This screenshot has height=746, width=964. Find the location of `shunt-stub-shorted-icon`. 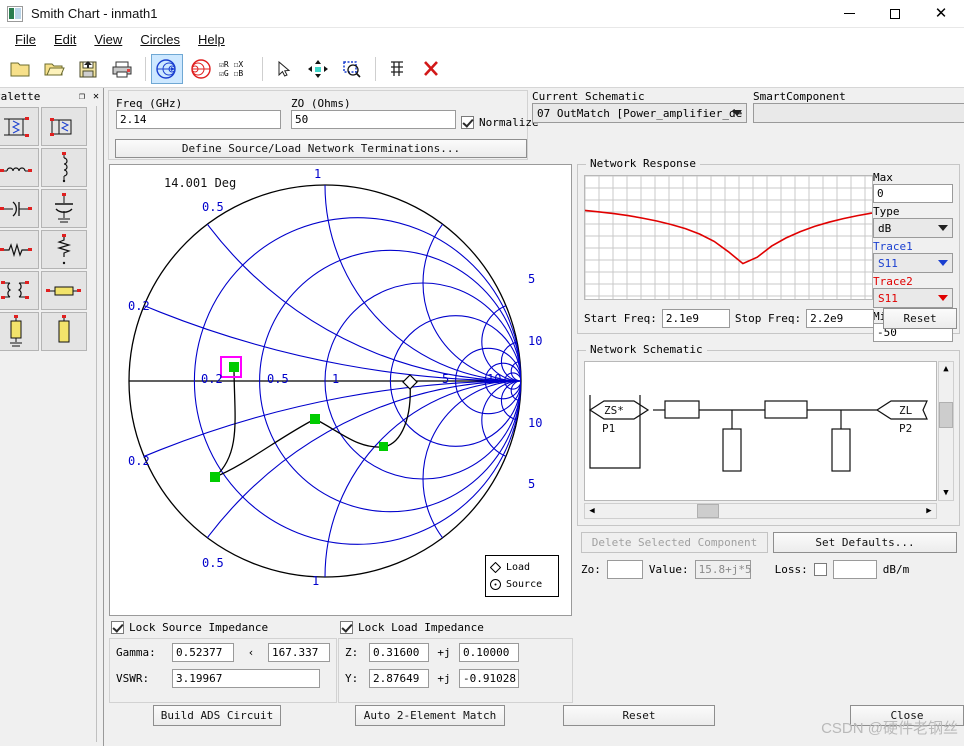

shunt-stub-shorted-icon is located at coordinates (16, 330).